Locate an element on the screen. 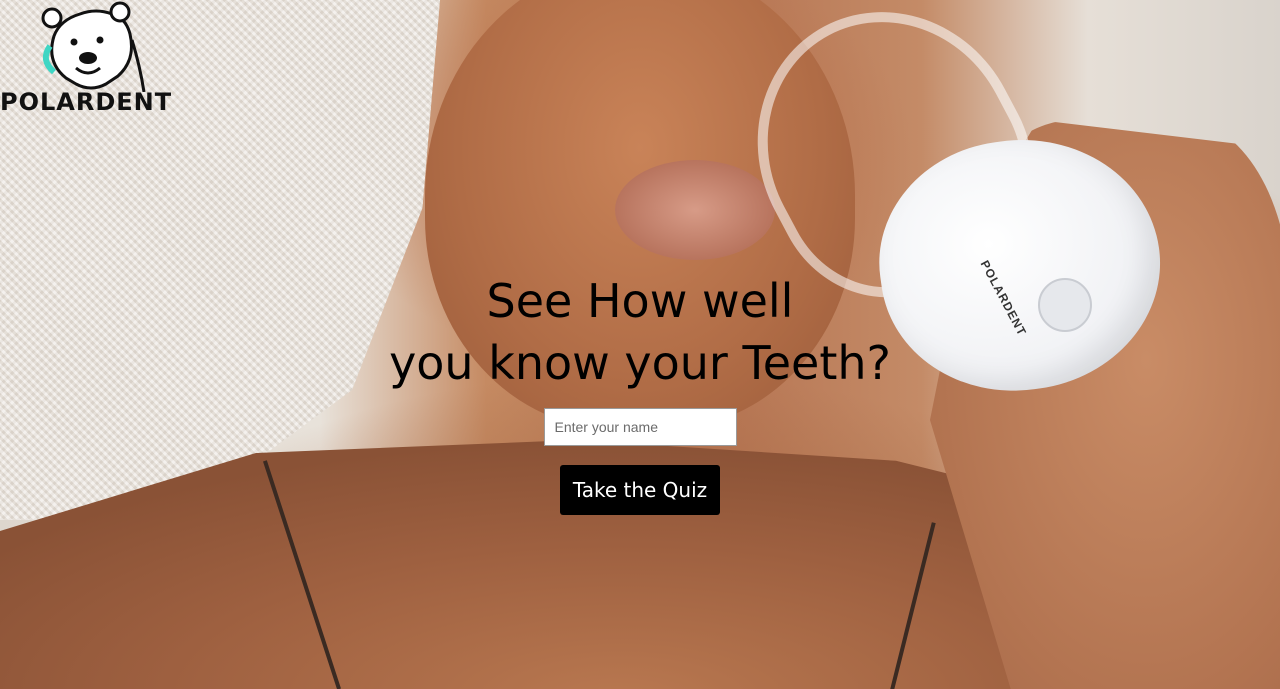 This screenshot has height=689, width=1280. headline-line-1: See How well is located at coordinates (640, 301).